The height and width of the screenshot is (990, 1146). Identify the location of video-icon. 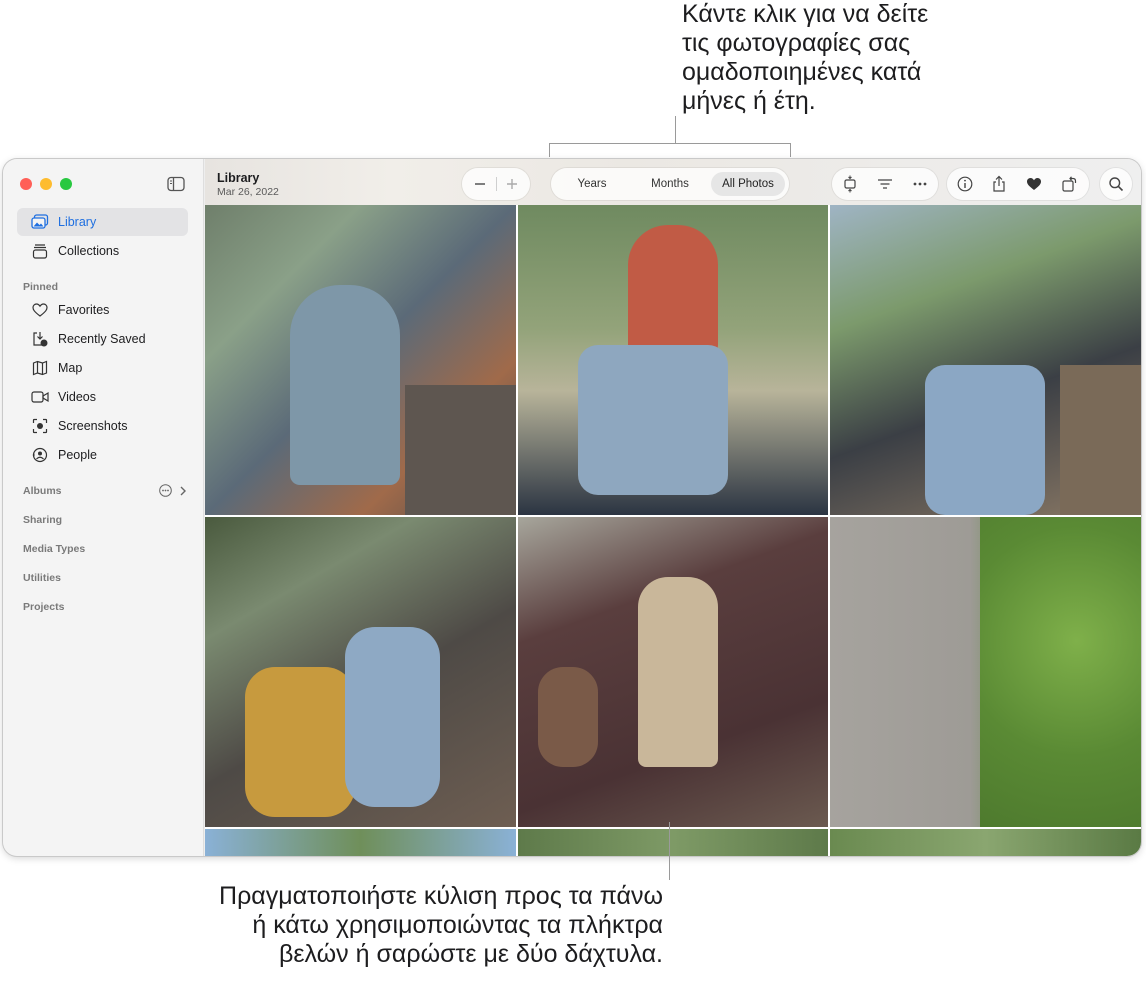
(40, 397).